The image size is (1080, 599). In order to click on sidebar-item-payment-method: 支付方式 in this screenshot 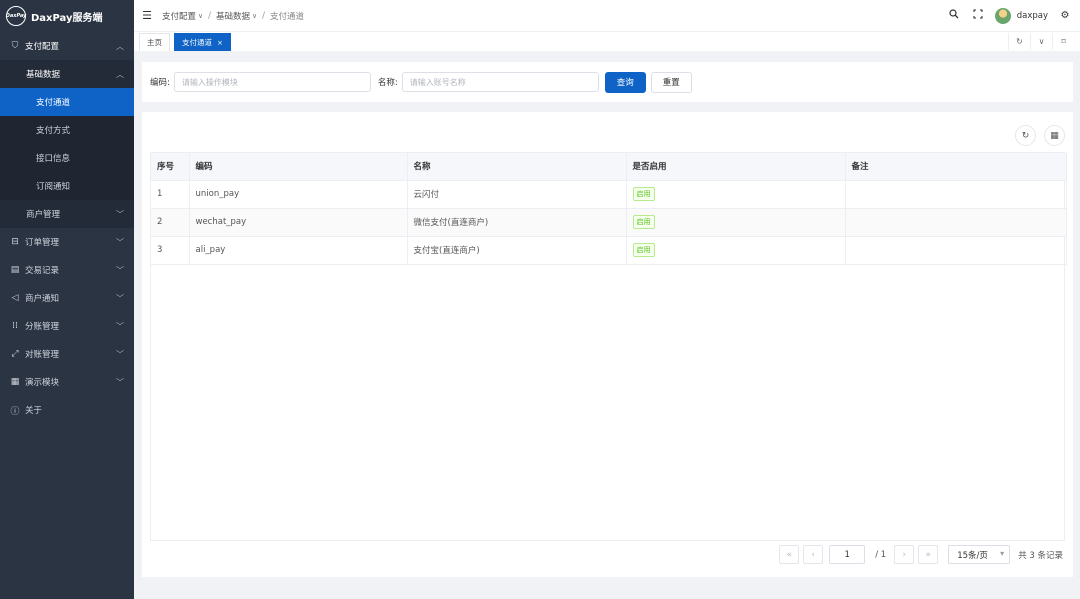, I will do `click(67, 130)`.